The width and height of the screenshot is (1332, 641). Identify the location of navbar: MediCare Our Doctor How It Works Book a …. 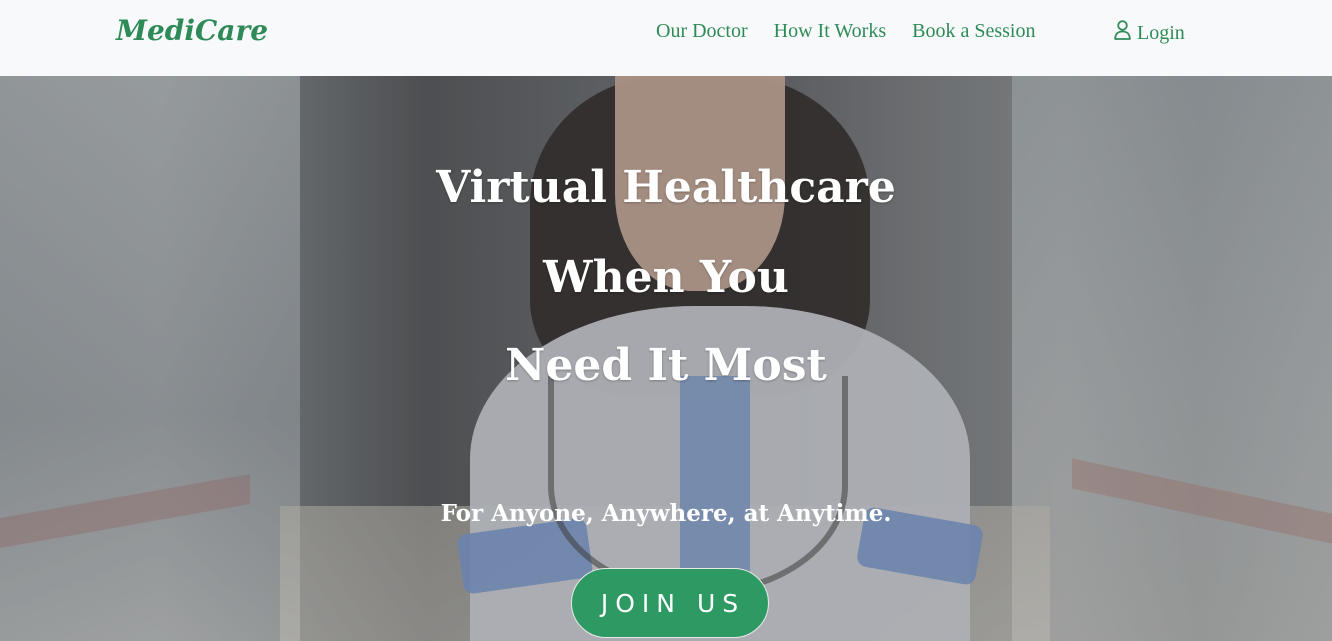
(666, 38).